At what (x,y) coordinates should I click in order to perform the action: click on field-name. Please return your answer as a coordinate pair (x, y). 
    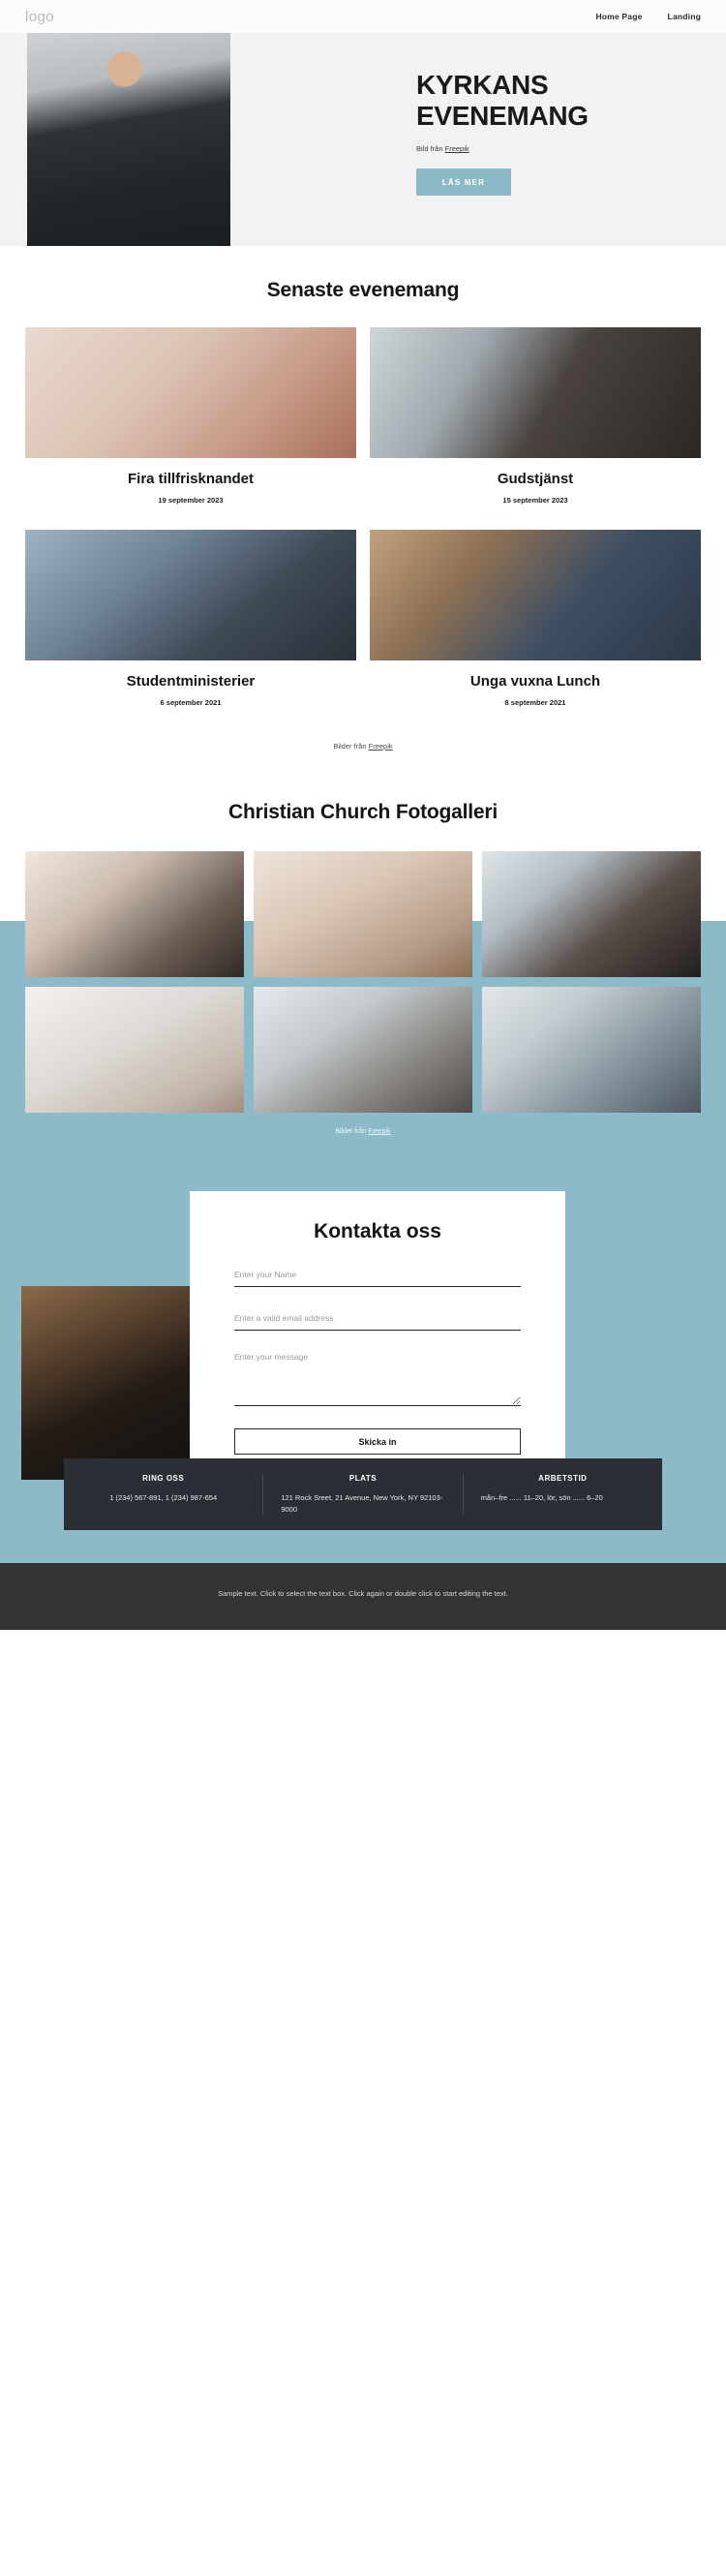
    Looking at the image, I should click on (377, 1276).